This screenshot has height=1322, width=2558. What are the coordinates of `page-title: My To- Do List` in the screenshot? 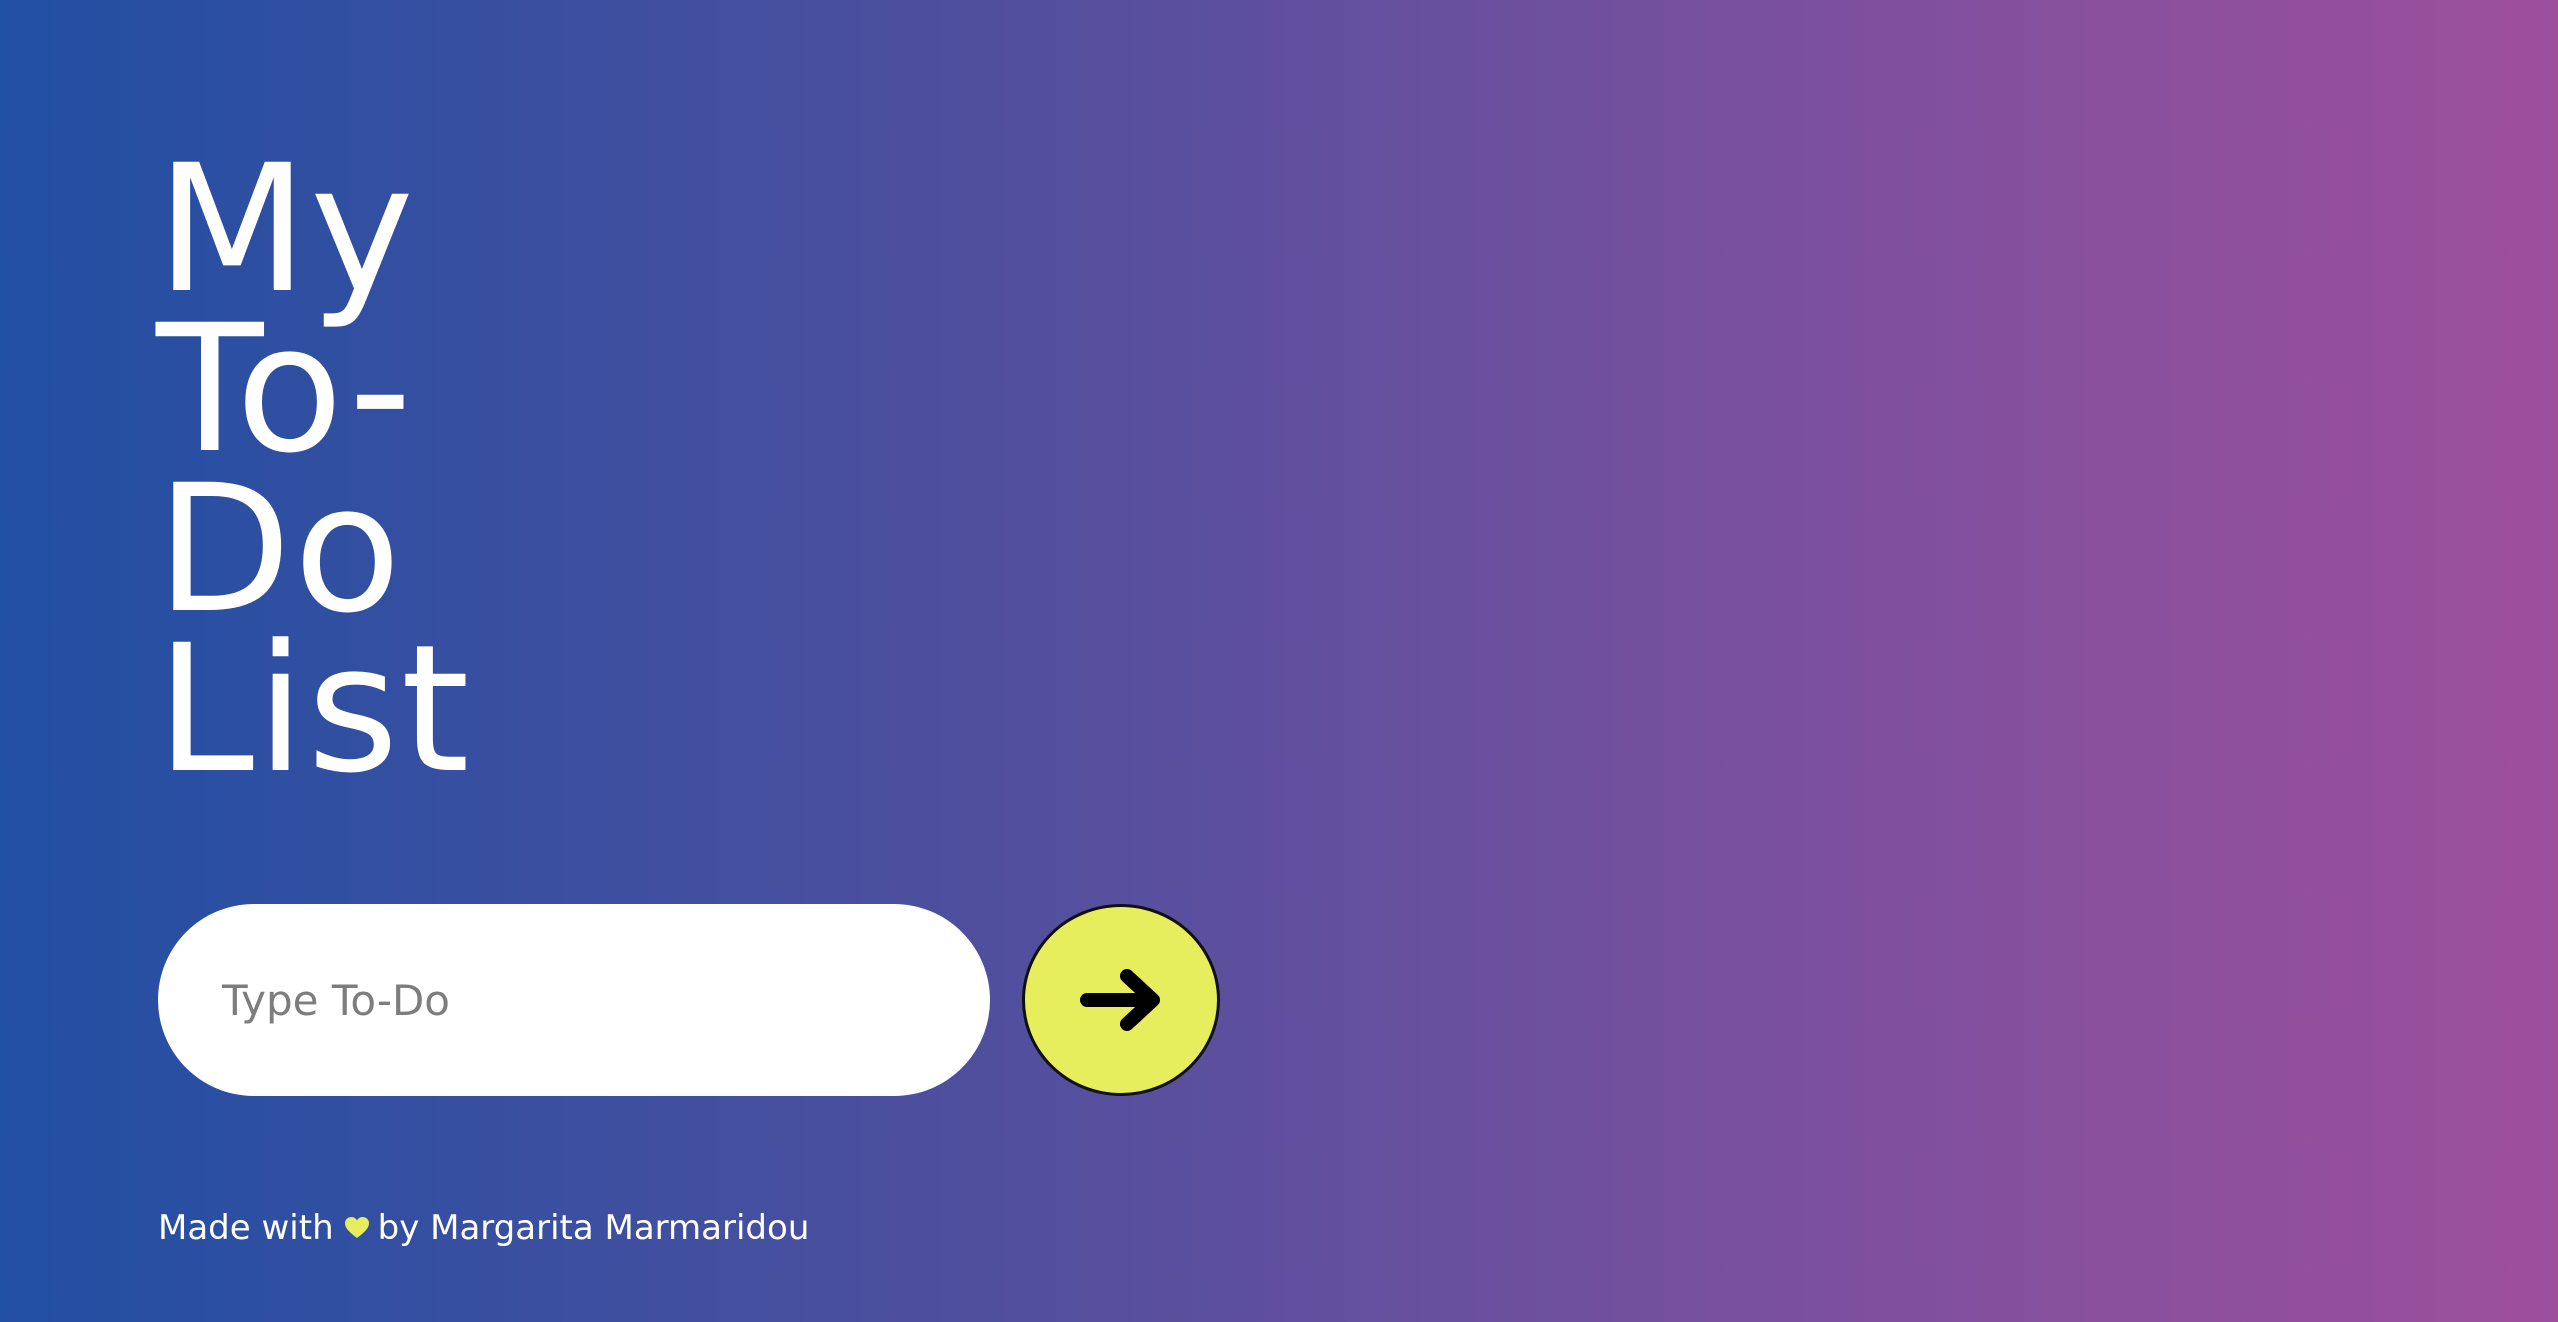 It's located at (314, 469).